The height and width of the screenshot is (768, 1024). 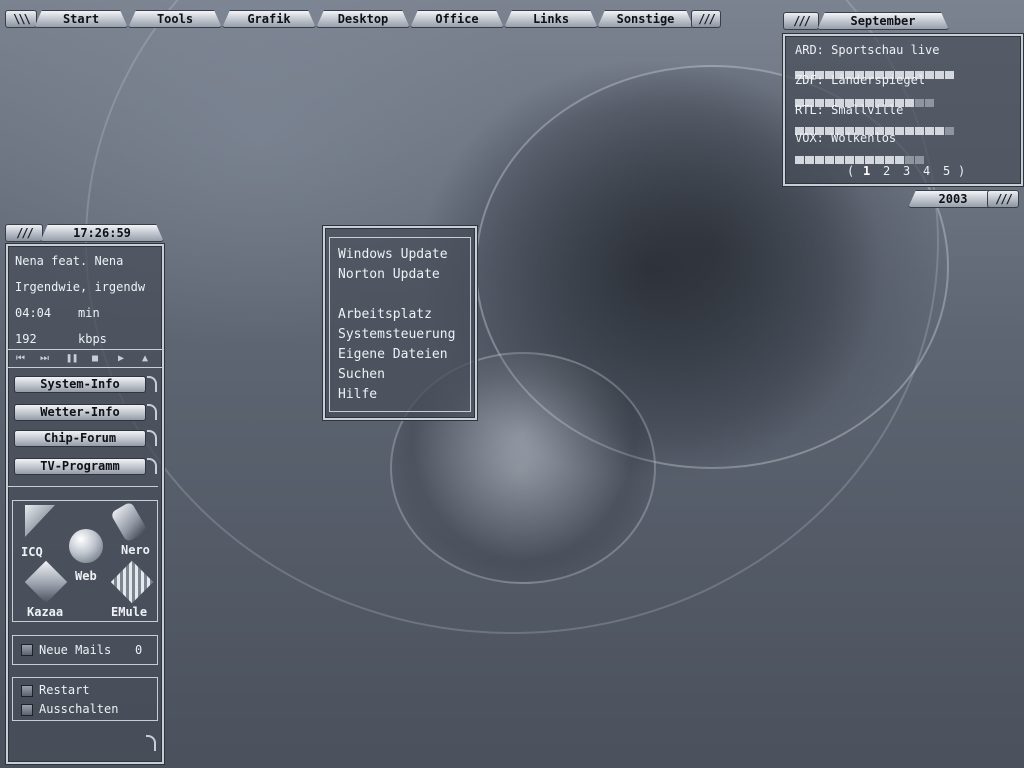 I want to click on nero-label: Nero, so click(x=135, y=550).